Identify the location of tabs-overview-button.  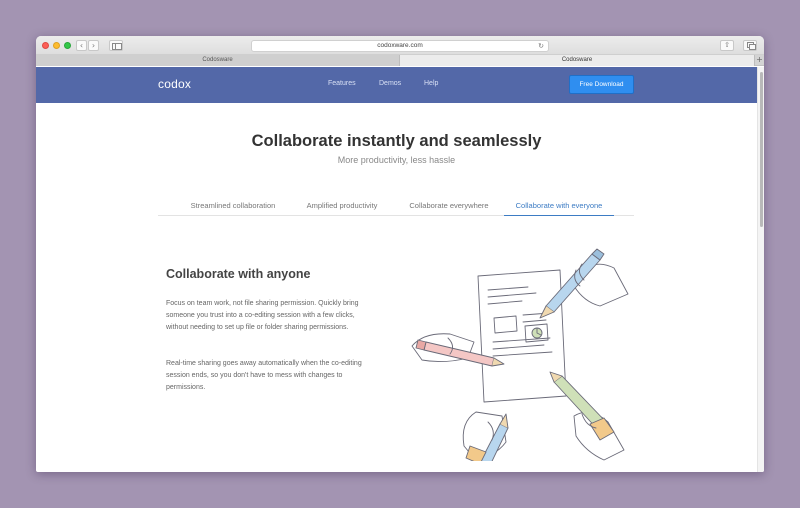
(750, 45).